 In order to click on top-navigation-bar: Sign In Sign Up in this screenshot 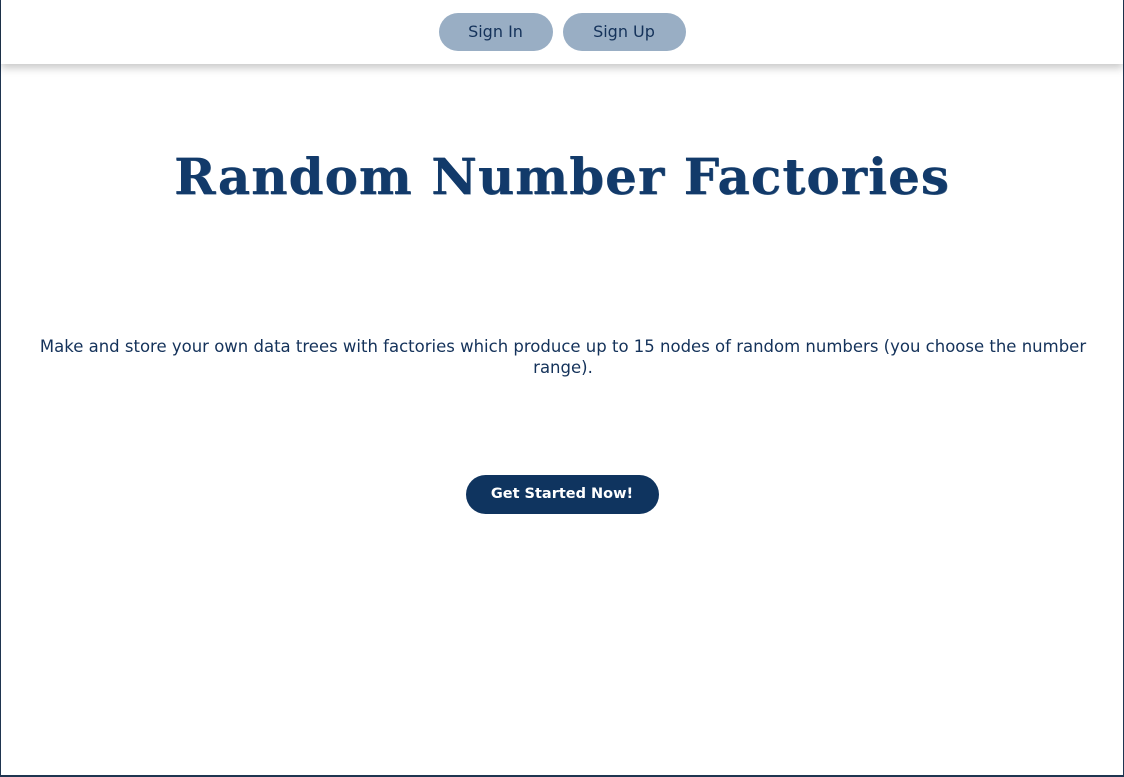, I will do `click(562, 32)`.